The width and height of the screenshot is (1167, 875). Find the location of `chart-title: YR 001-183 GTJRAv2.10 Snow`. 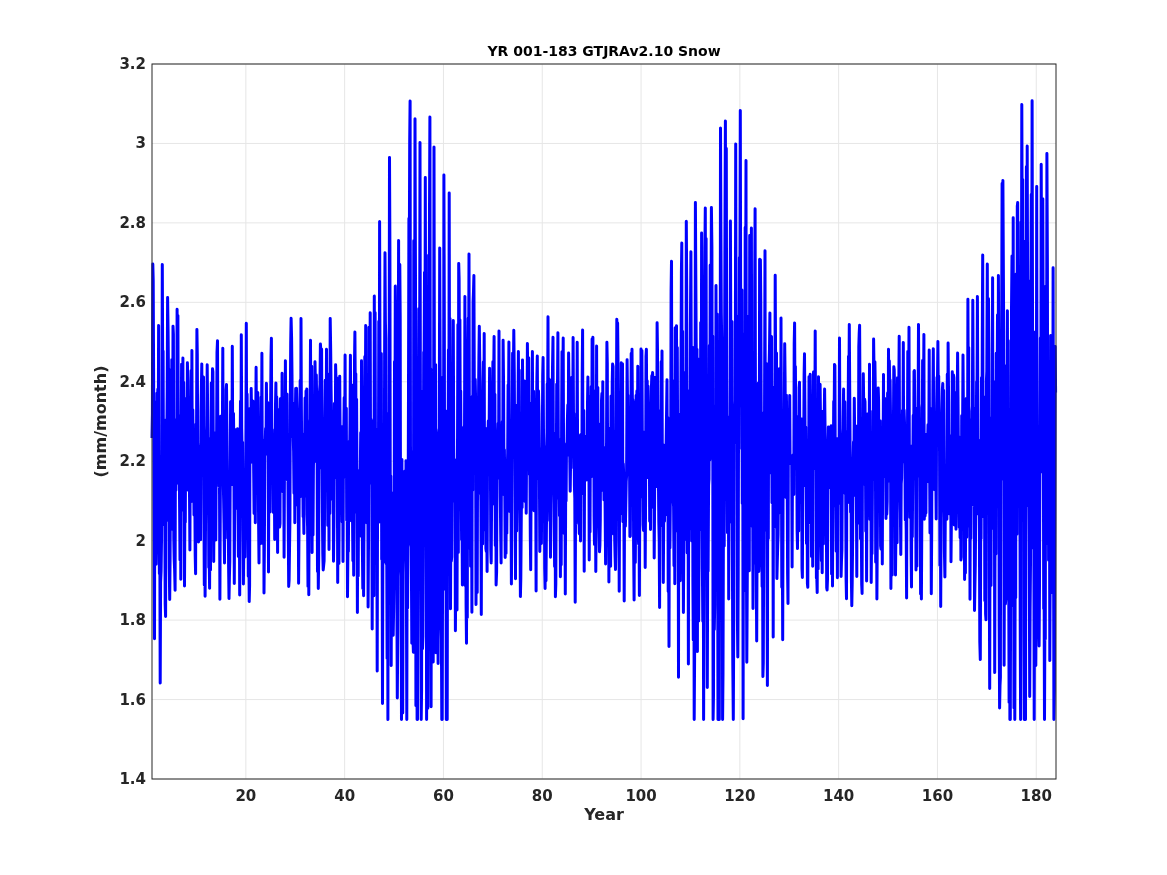

chart-title: YR 001-183 GTJRAv2.10 Snow is located at coordinates (604, 51).